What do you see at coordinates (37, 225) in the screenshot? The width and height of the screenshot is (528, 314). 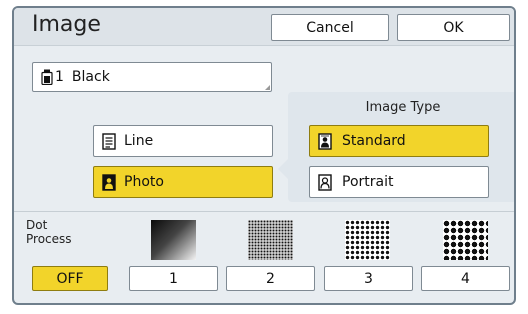 I see `dot-process-label-line1: Dot` at bounding box center [37, 225].